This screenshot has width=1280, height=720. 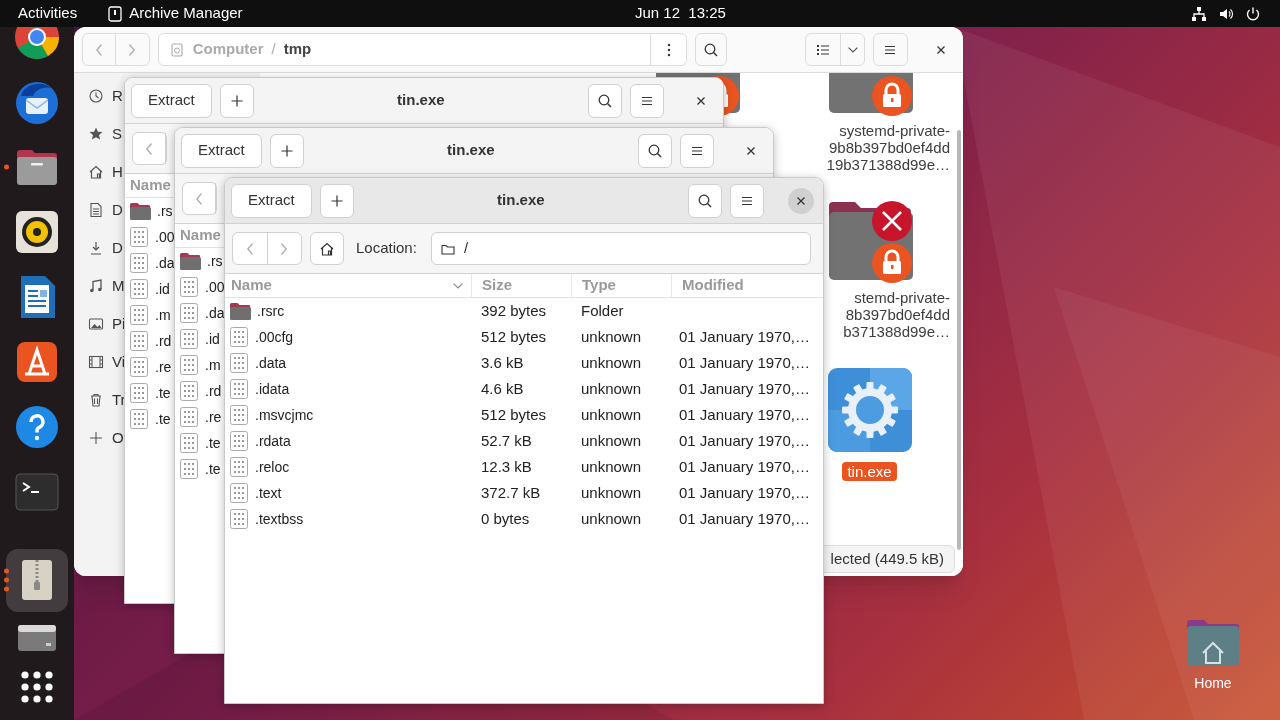 I want to click on sidebar-item: H, so click(x=99, y=172).